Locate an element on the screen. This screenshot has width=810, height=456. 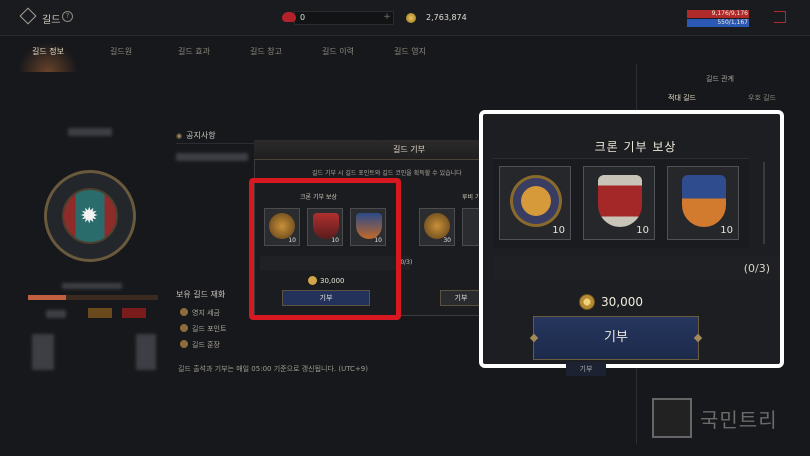
tax-icon is located at coordinates (184, 312).